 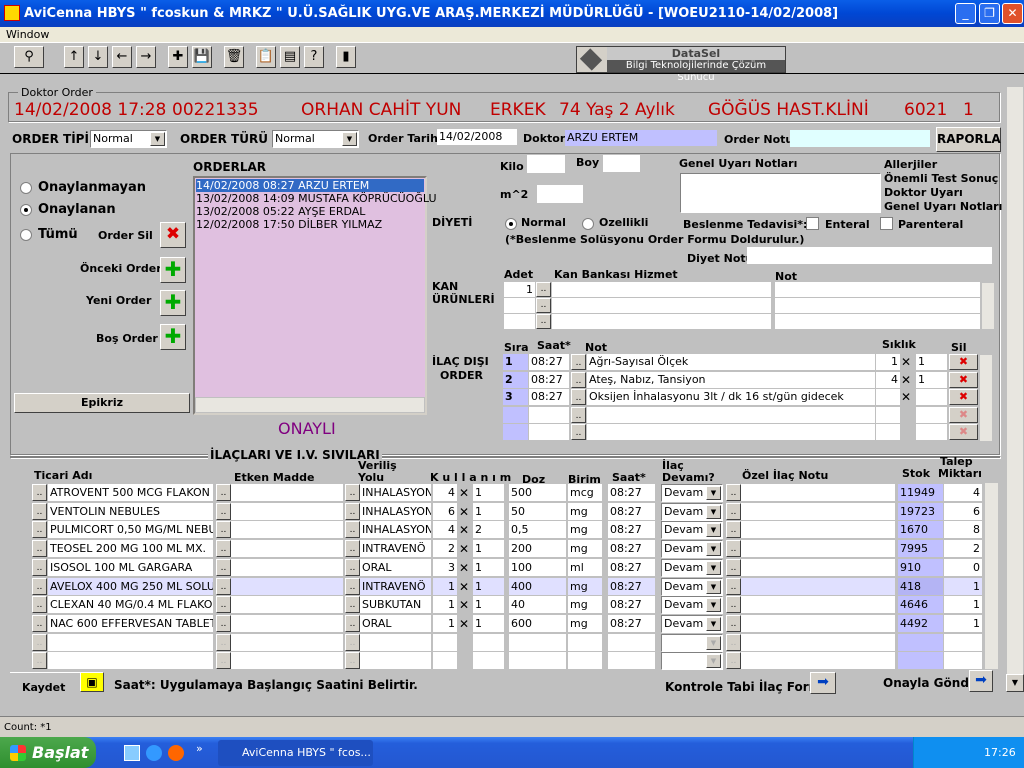 What do you see at coordinates (445, 549) in the screenshot?
I see `kullanim-count-cell: 2` at bounding box center [445, 549].